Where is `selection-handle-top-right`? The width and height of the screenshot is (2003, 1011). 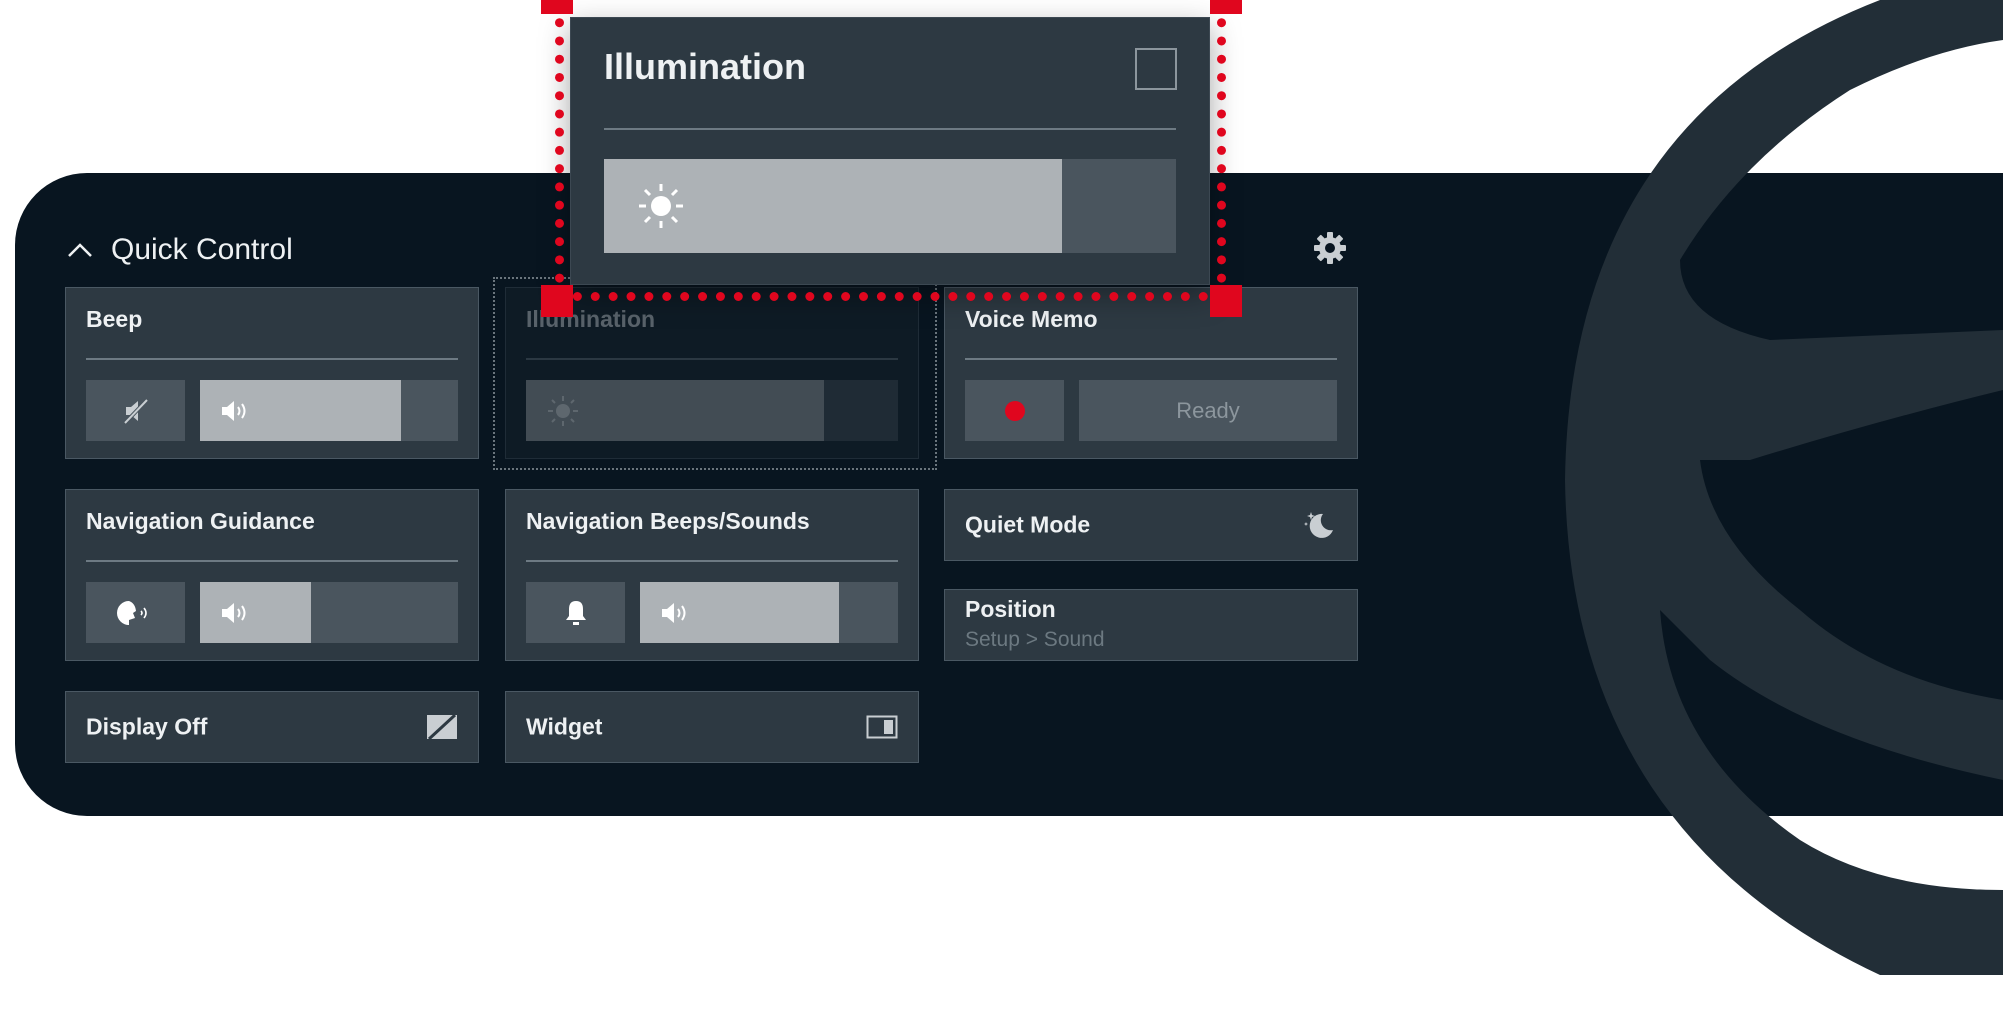 selection-handle-top-right is located at coordinates (1226, 7).